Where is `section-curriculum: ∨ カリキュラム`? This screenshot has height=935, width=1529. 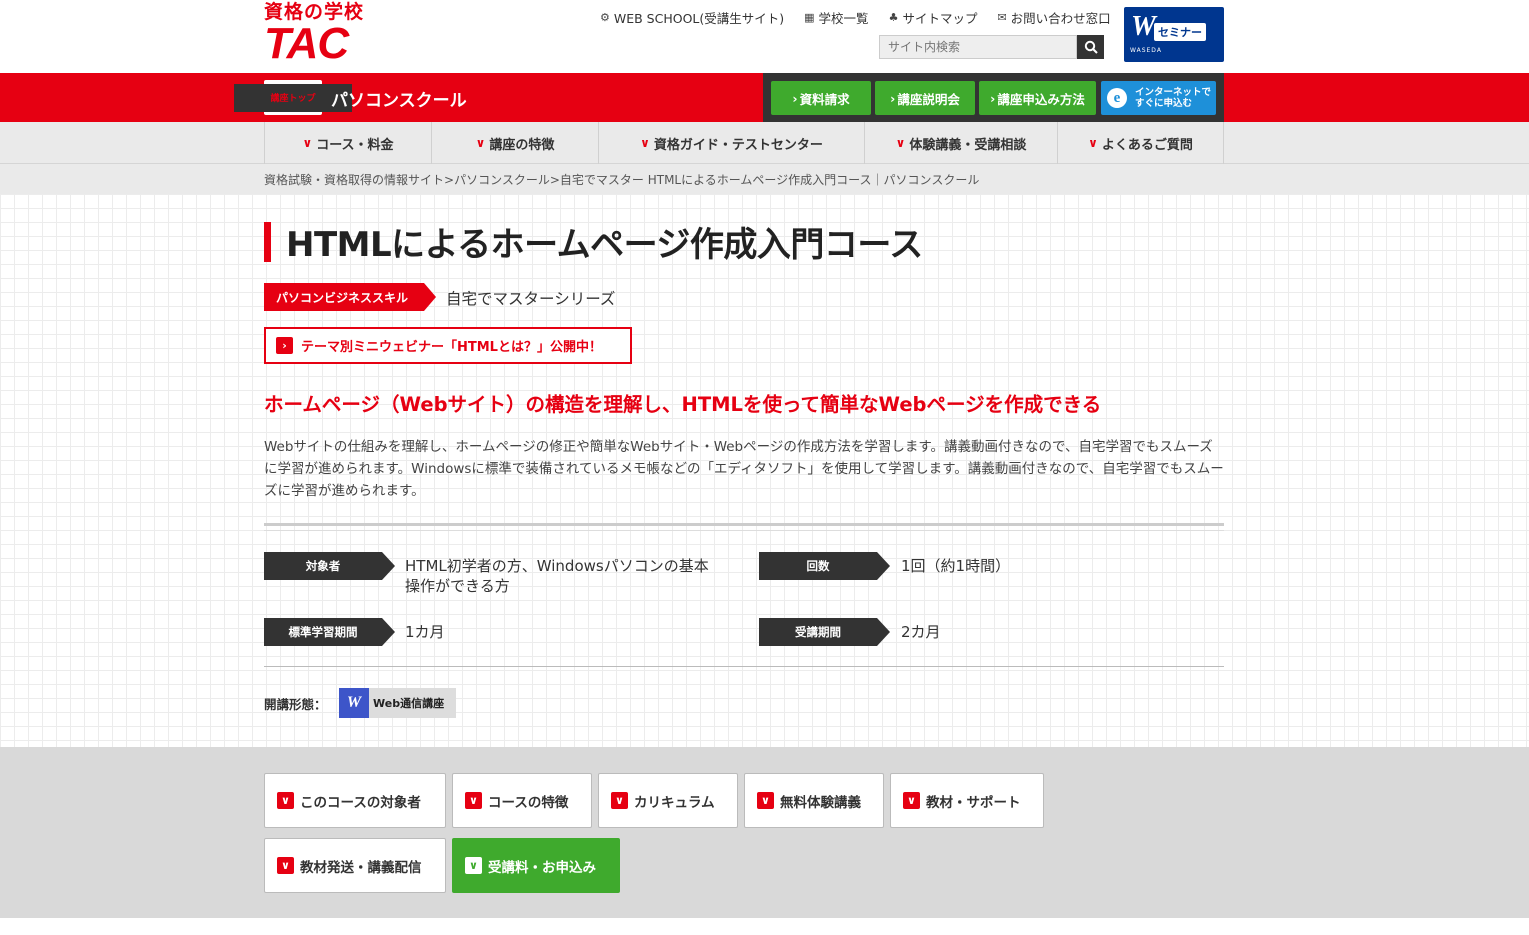
section-curriculum: ∨ カリキュラム is located at coordinates (668, 800).